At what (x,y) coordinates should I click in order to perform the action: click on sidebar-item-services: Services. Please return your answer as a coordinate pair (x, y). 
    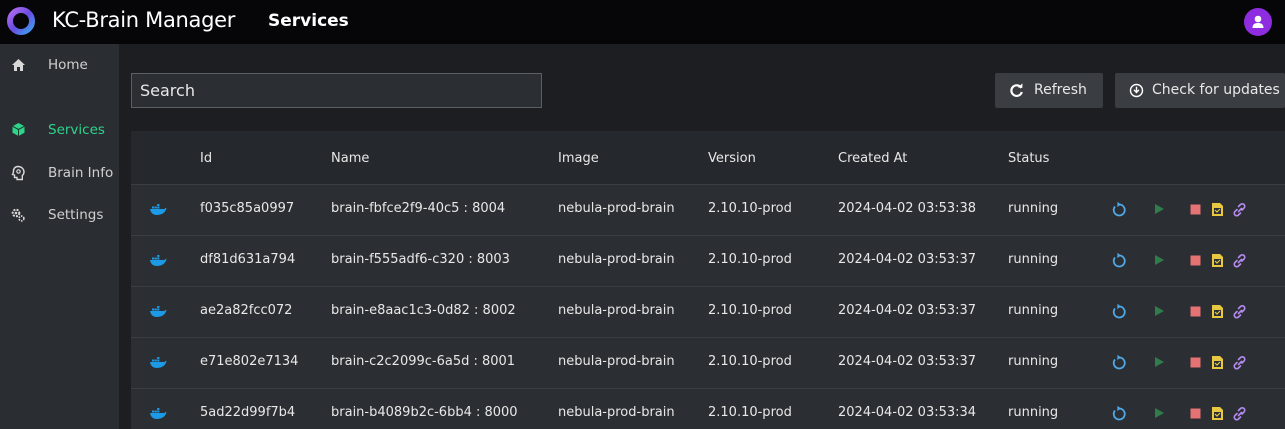
    Looking at the image, I should click on (59, 129).